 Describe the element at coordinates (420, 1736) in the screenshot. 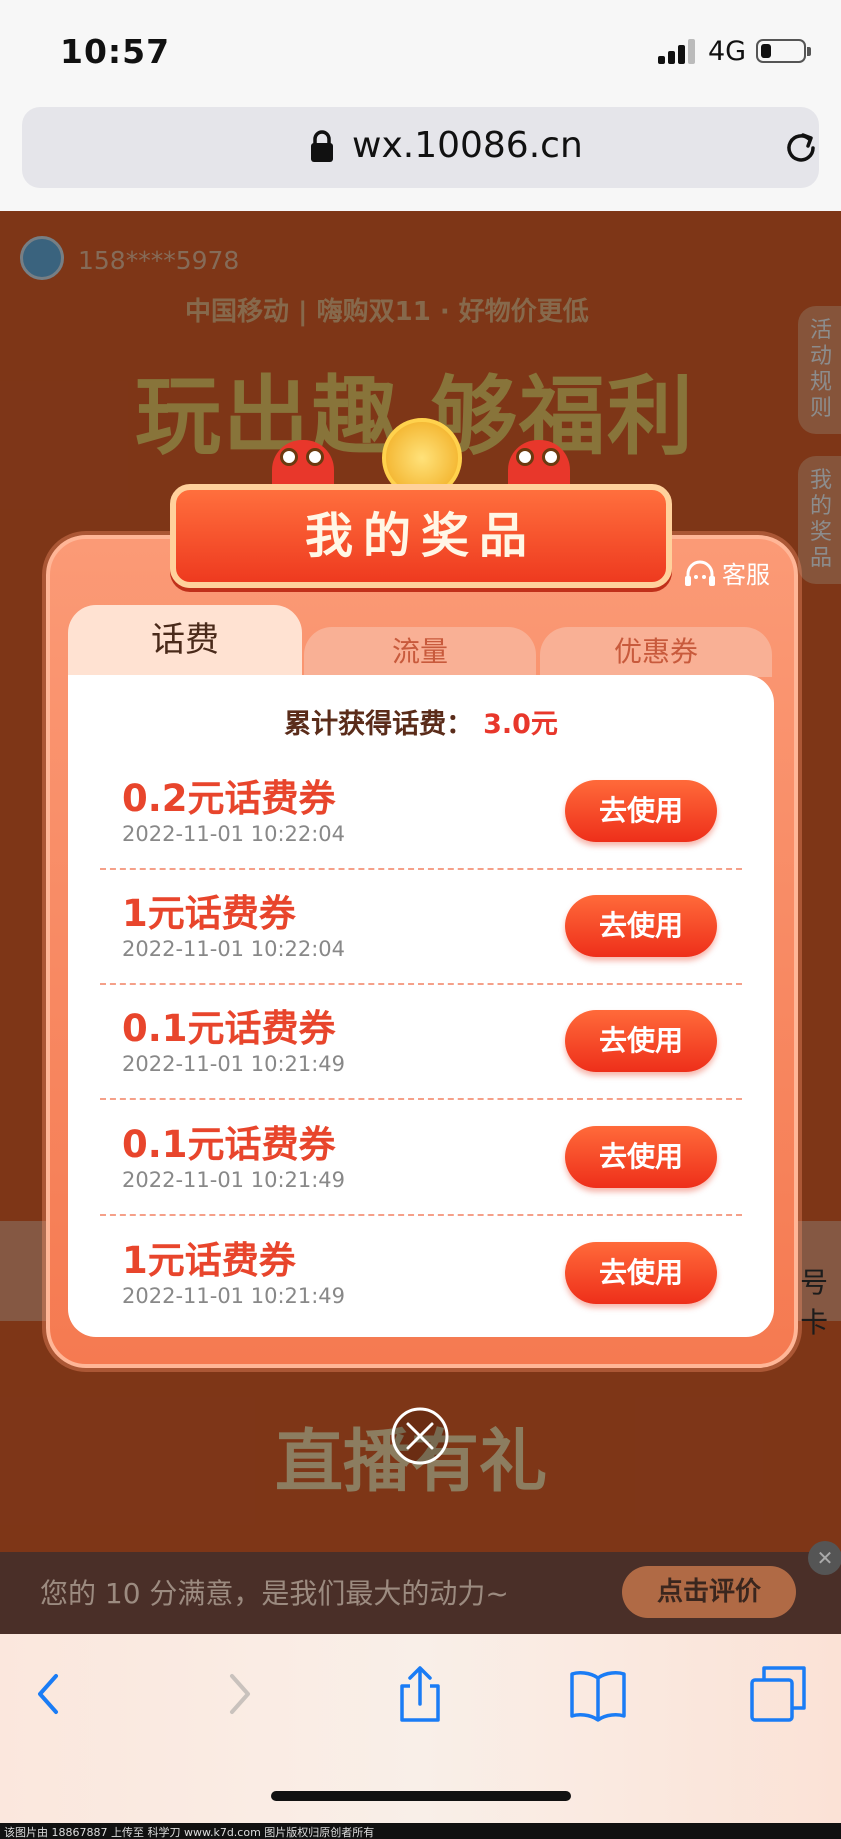

I see `browser-toolbar` at that location.